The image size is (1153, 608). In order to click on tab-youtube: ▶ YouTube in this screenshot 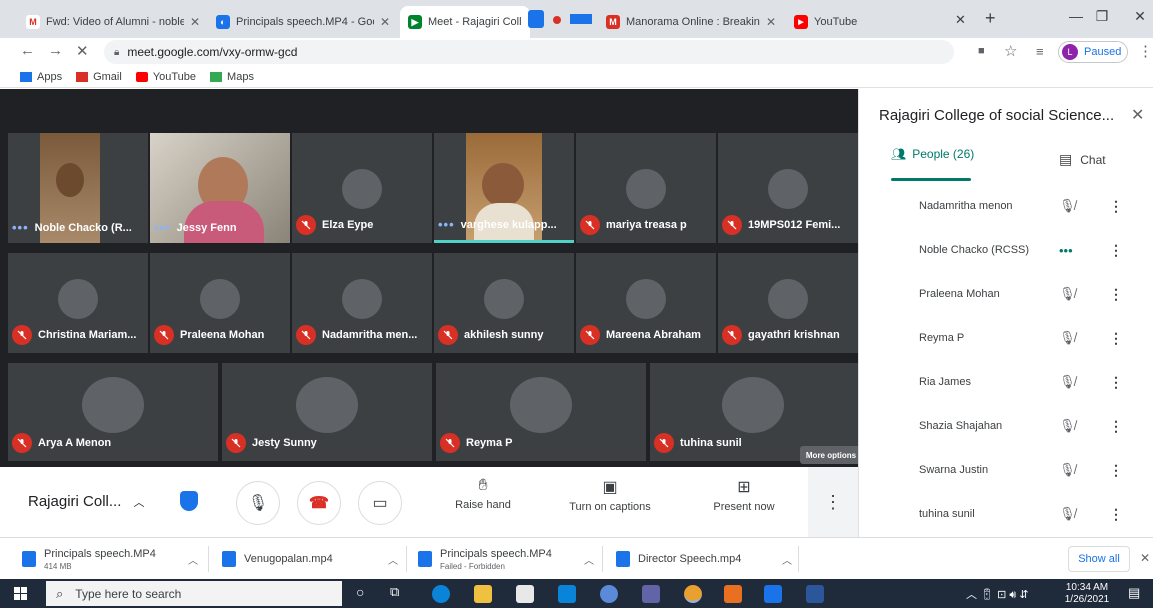, I will do `click(861, 22)`.